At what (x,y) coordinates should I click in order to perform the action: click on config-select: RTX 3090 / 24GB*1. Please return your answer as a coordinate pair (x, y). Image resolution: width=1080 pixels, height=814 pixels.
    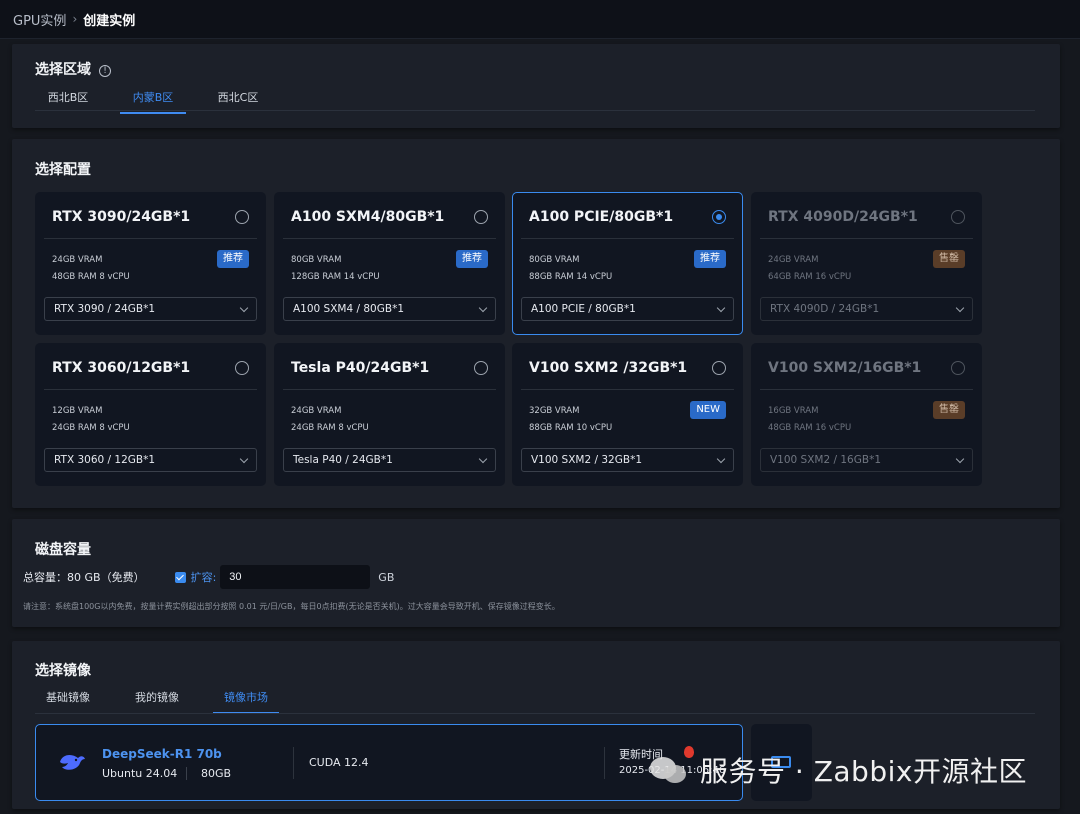
    Looking at the image, I should click on (150, 309).